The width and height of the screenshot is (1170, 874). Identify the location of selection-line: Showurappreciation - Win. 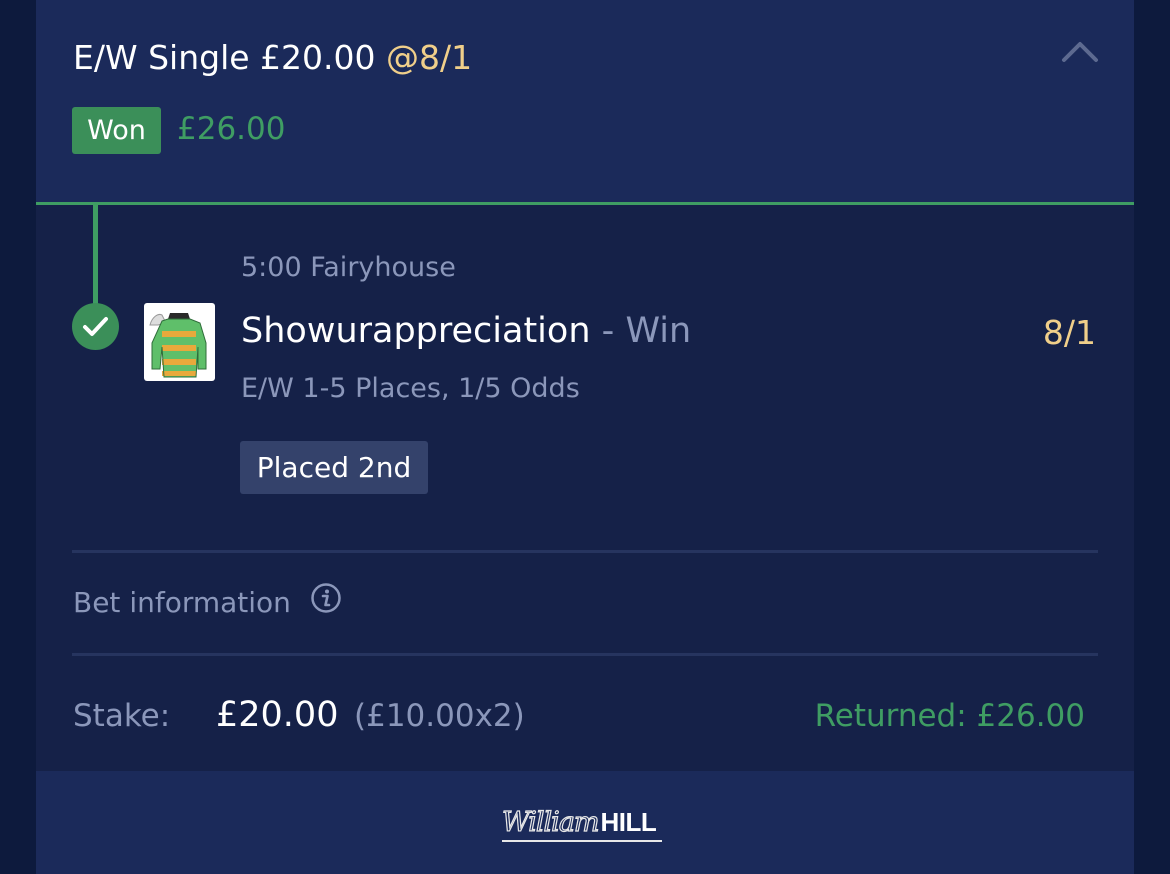
(466, 331).